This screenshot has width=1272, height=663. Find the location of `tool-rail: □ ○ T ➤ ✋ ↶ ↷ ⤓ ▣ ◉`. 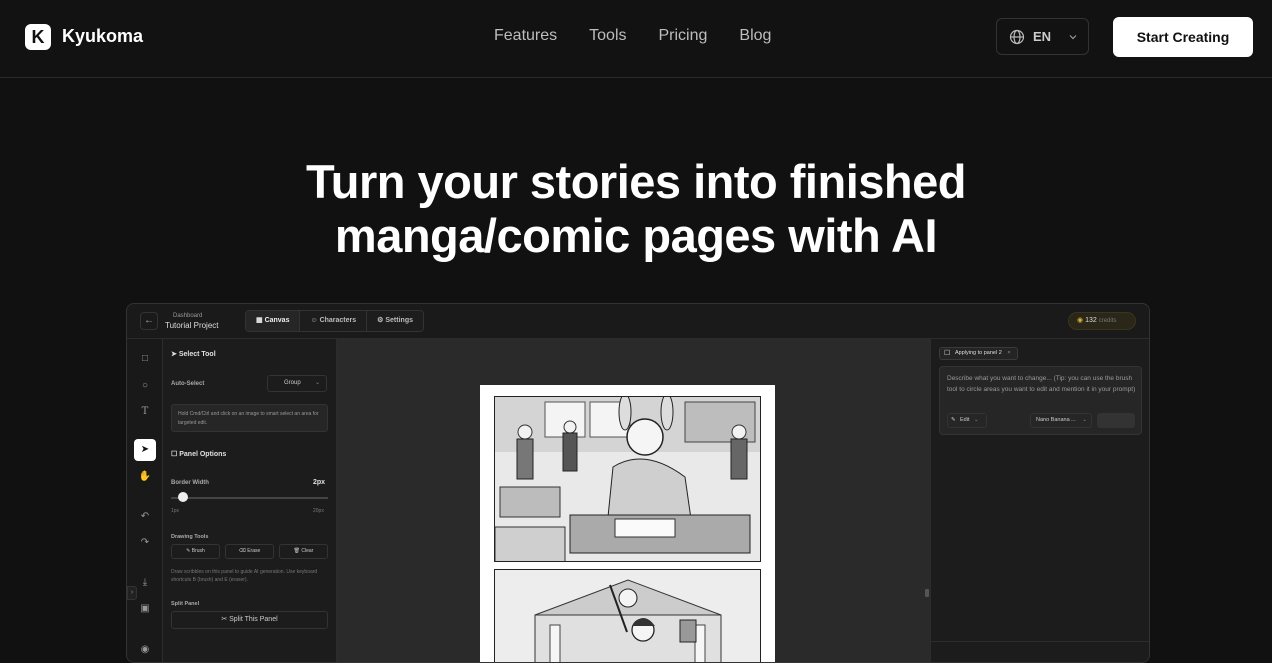

tool-rail: □ ○ T ➤ ✋ ↶ ↷ ⤓ ▣ ◉ is located at coordinates (145, 500).